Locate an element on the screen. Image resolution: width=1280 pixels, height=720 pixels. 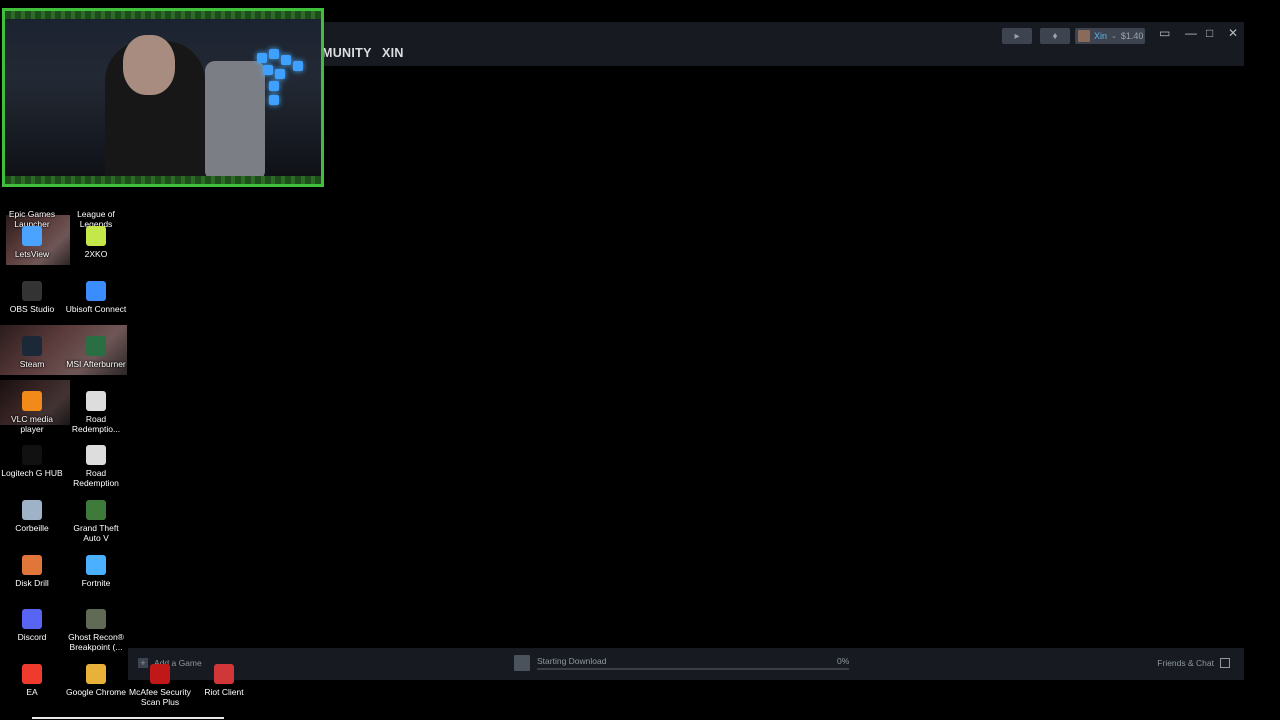
desktop-icon-ea: EA is located at coordinates (32, 680).